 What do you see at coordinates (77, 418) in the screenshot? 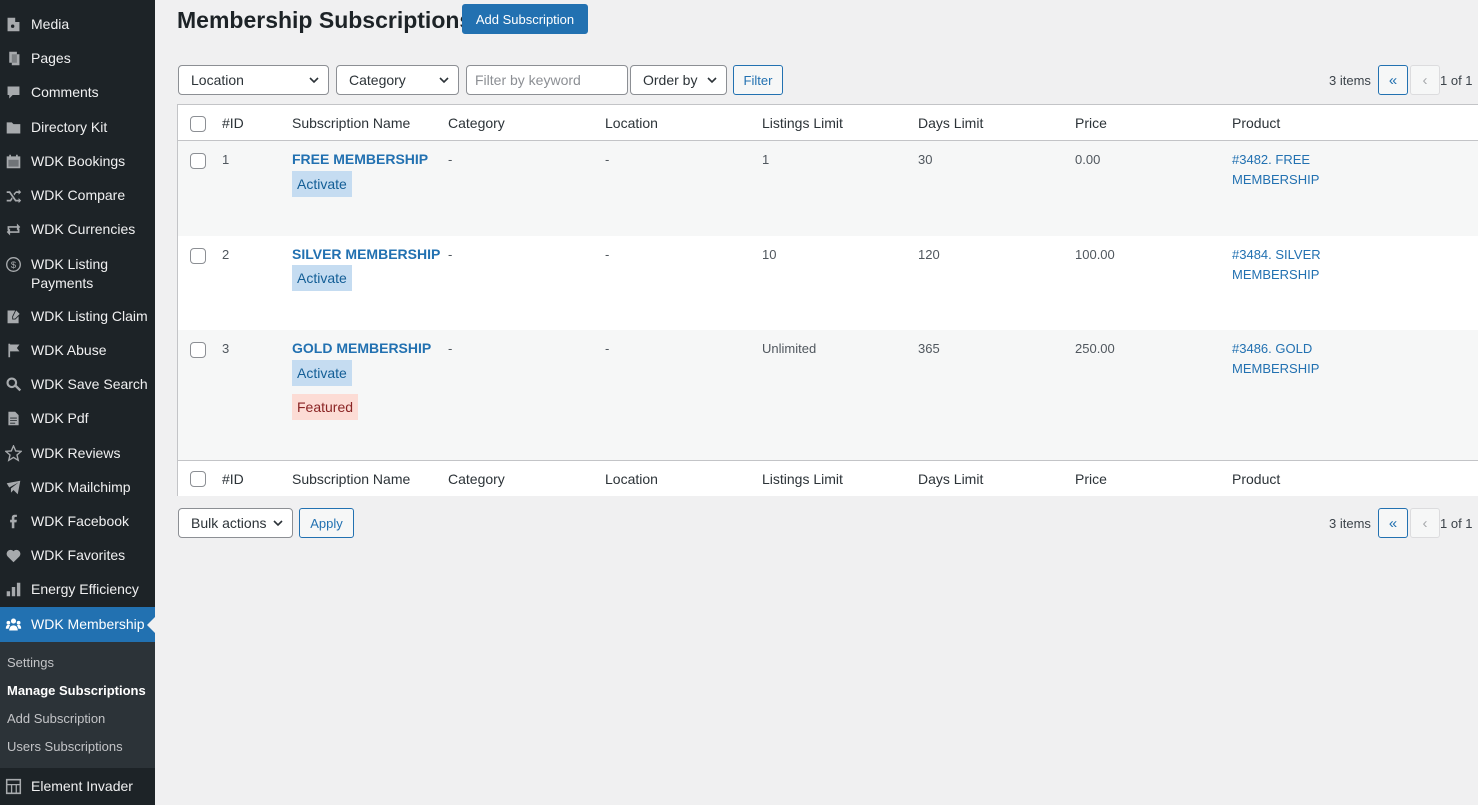
I see `sidebar-item-wdk-pdf: WDK Pdf` at bounding box center [77, 418].